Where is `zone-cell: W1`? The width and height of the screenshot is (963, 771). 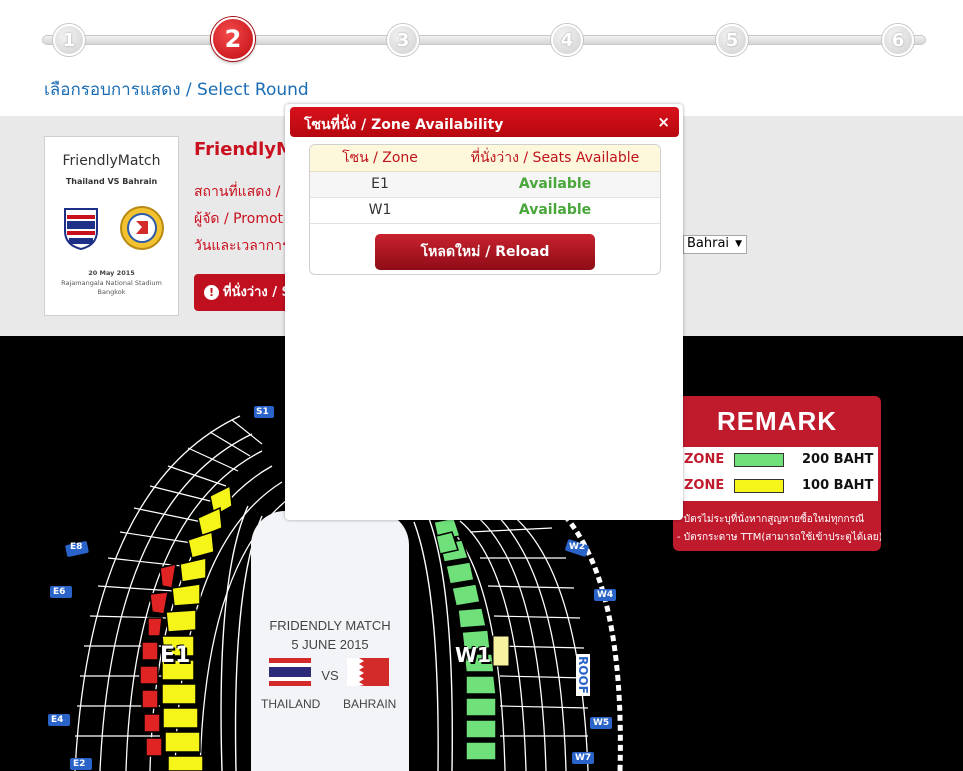 zone-cell: W1 is located at coordinates (380, 210).